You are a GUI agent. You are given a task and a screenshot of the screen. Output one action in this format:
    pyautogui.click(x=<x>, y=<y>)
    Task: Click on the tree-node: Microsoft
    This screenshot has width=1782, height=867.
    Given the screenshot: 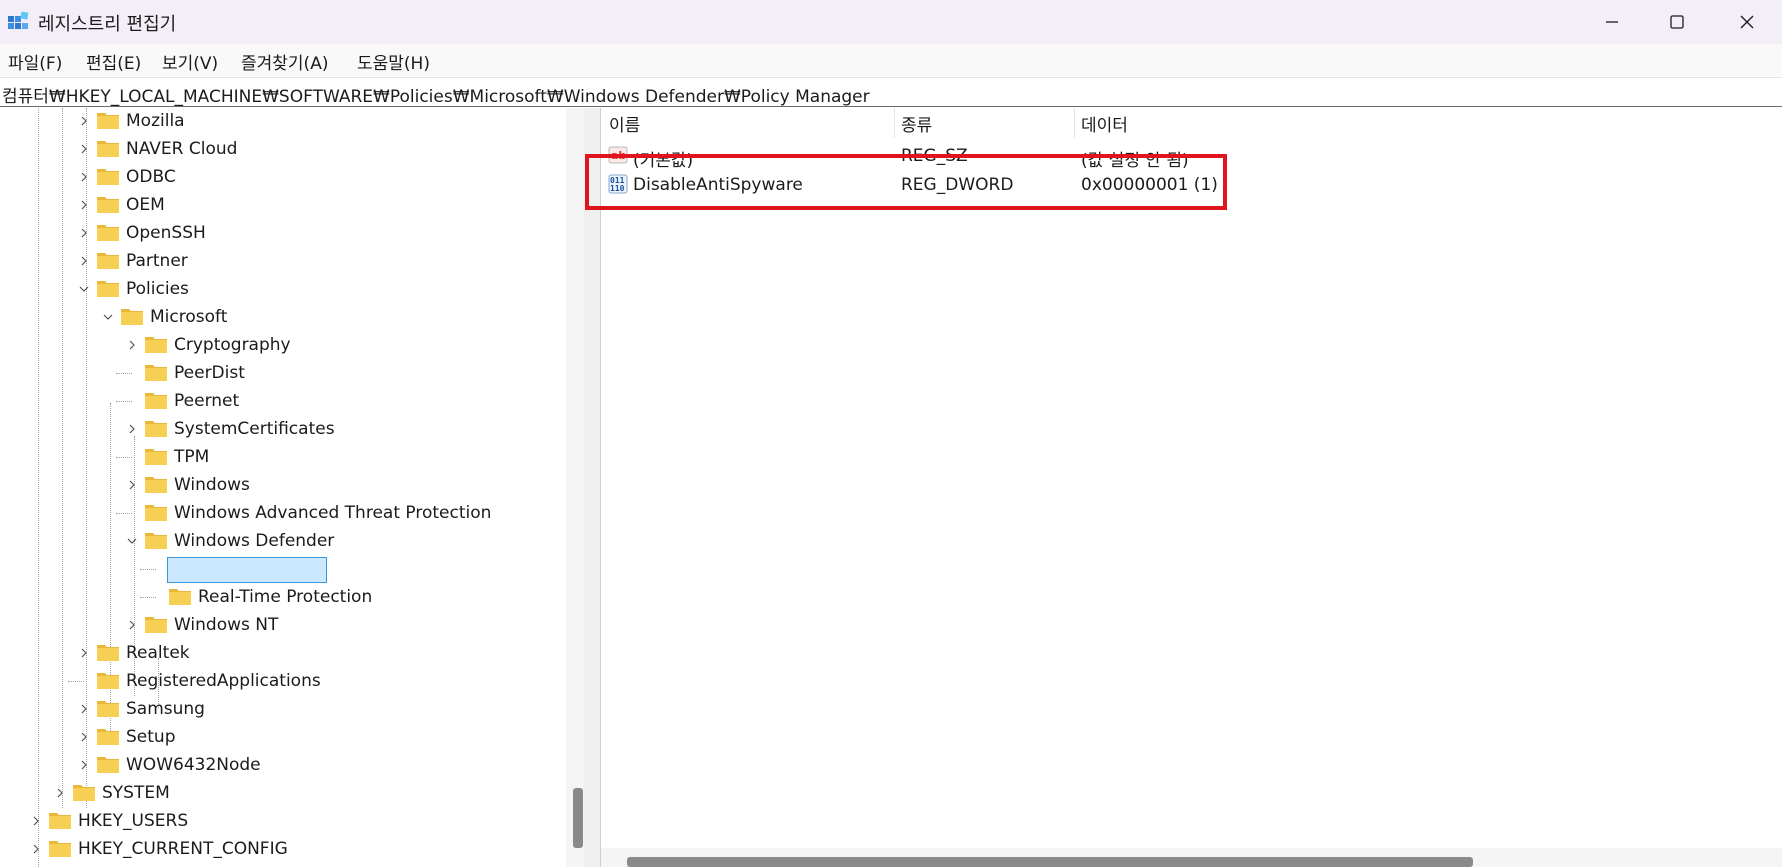 What is the action you would take?
    pyautogui.click(x=280, y=317)
    